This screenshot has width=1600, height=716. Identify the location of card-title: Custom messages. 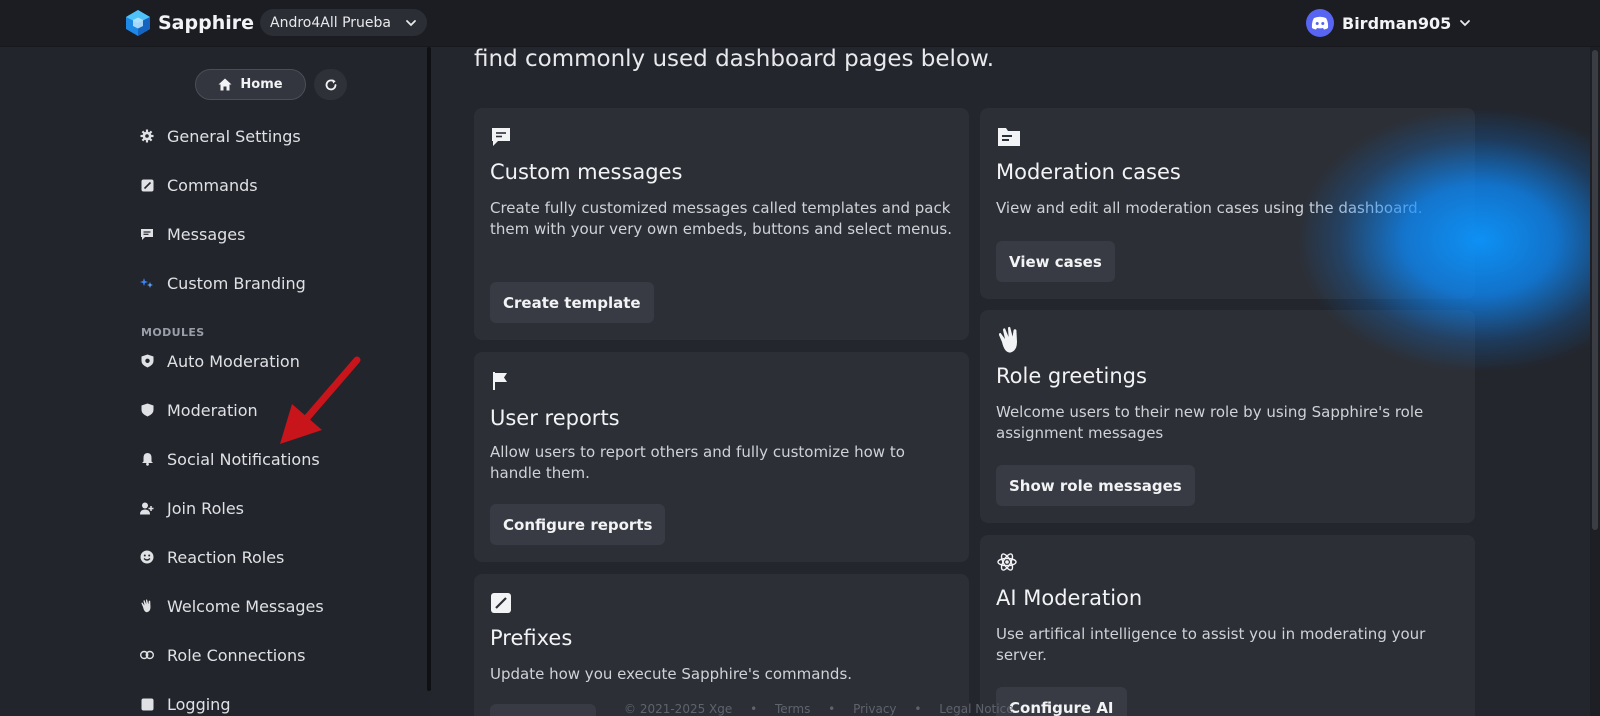
(586, 172).